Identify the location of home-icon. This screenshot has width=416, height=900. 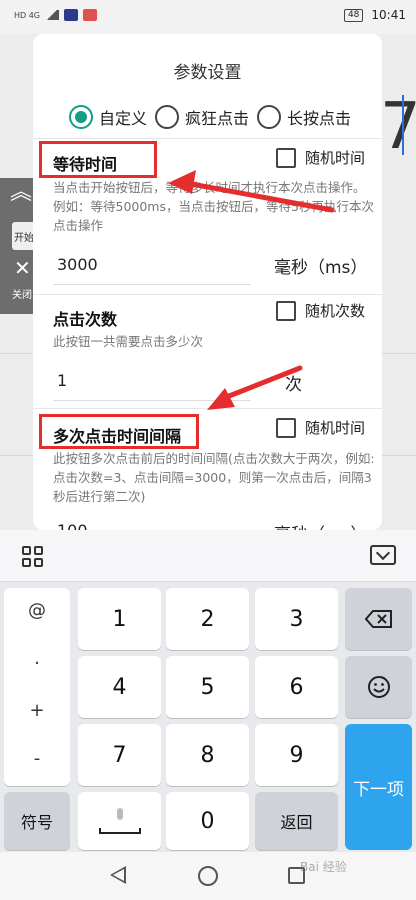
(208, 876).